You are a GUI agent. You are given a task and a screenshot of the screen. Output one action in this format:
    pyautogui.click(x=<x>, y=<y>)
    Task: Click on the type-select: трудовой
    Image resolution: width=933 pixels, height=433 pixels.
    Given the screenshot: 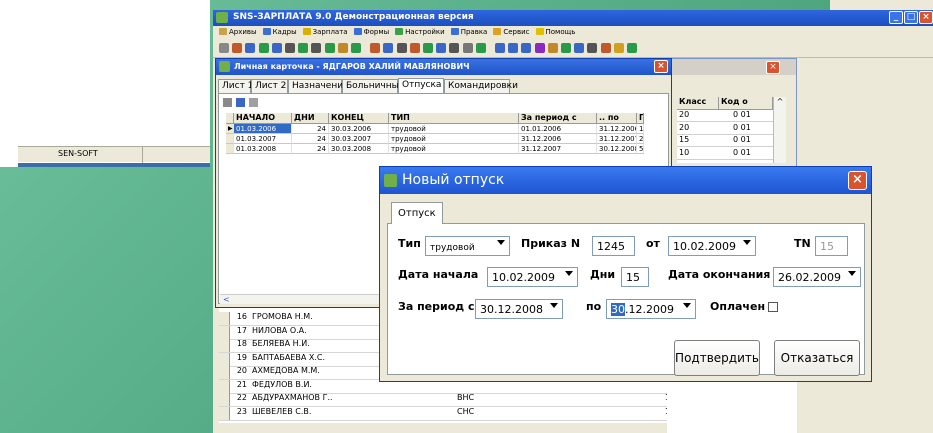 What is the action you would take?
    pyautogui.click(x=467, y=246)
    